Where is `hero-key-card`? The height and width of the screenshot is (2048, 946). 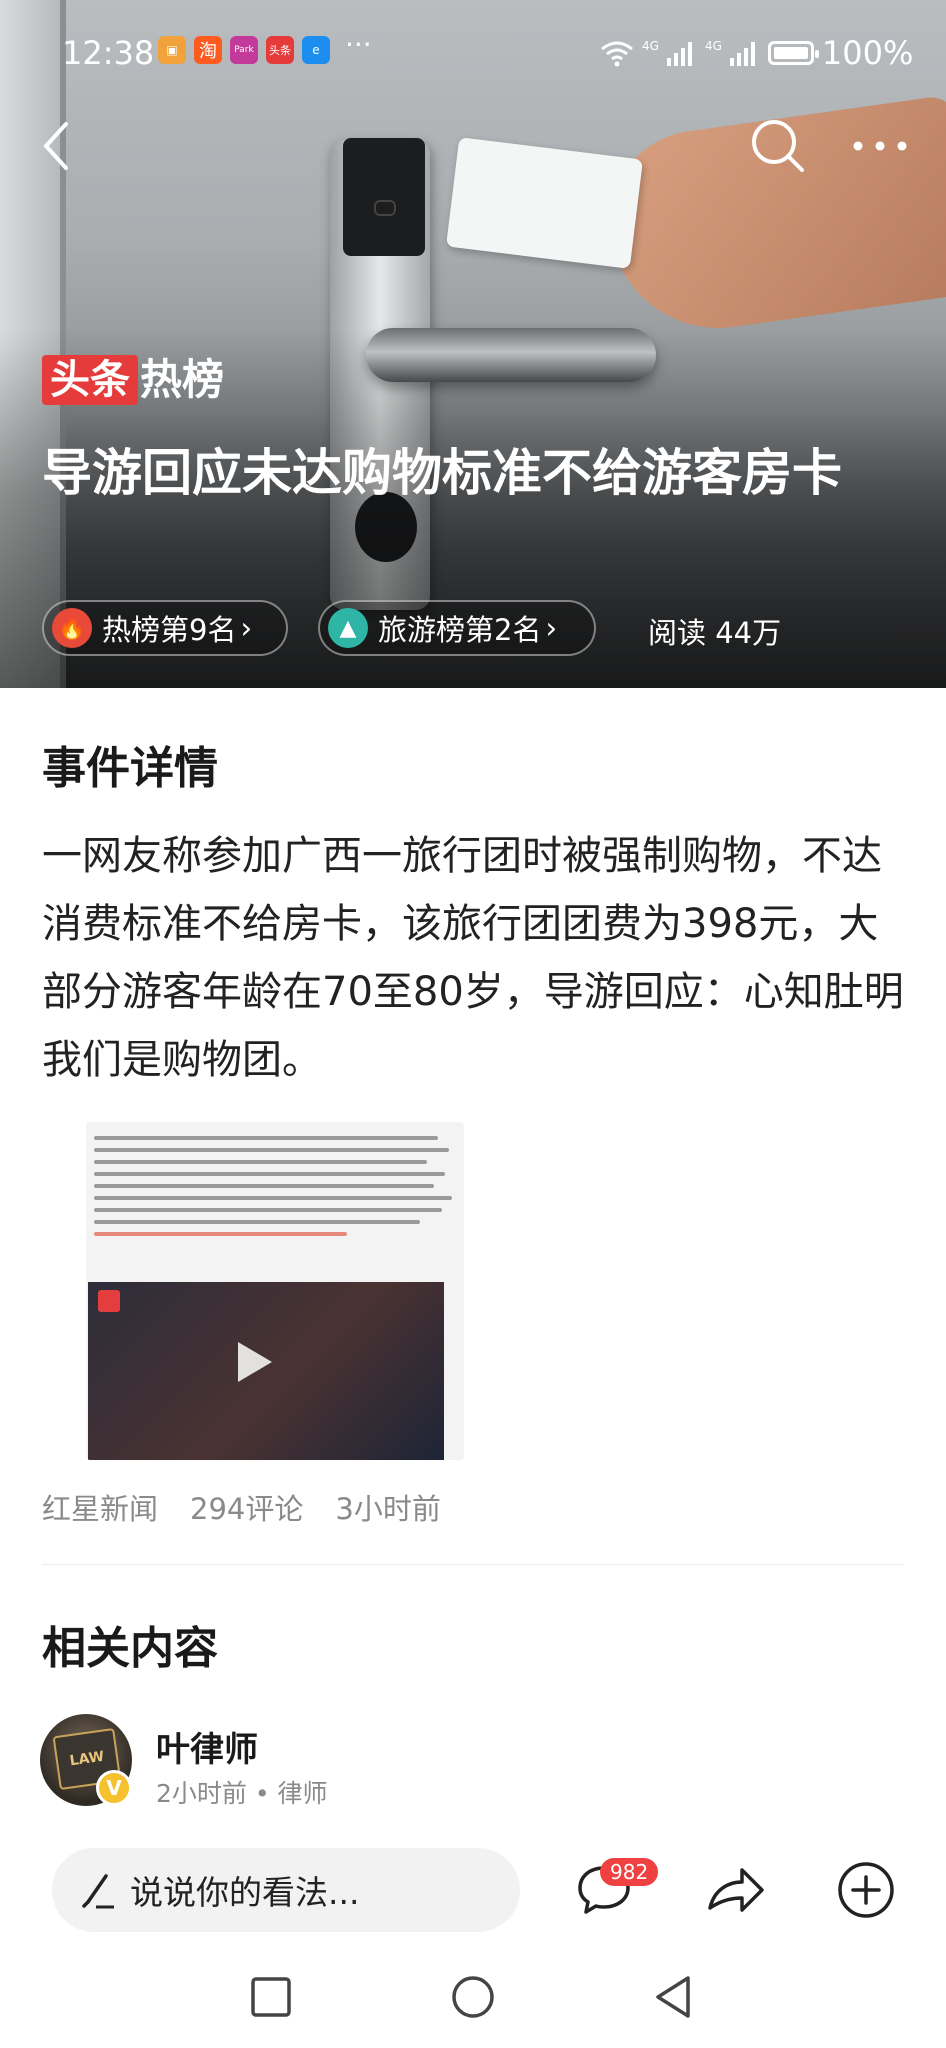 hero-key-card is located at coordinates (544, 203).